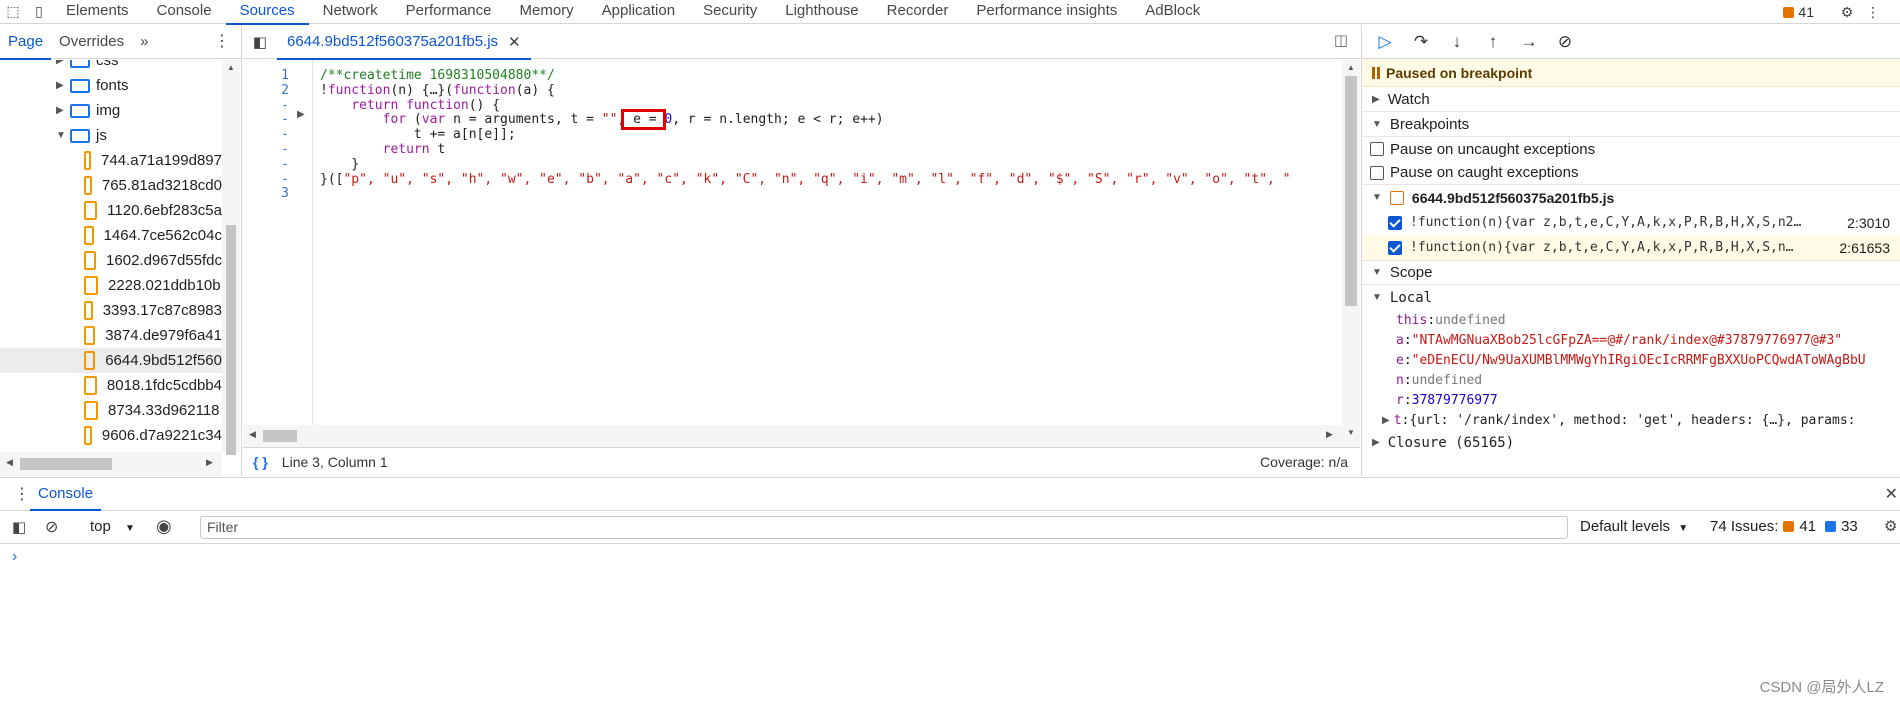  I want to click on panel-tab-performance: Performance, so click(449, 12).